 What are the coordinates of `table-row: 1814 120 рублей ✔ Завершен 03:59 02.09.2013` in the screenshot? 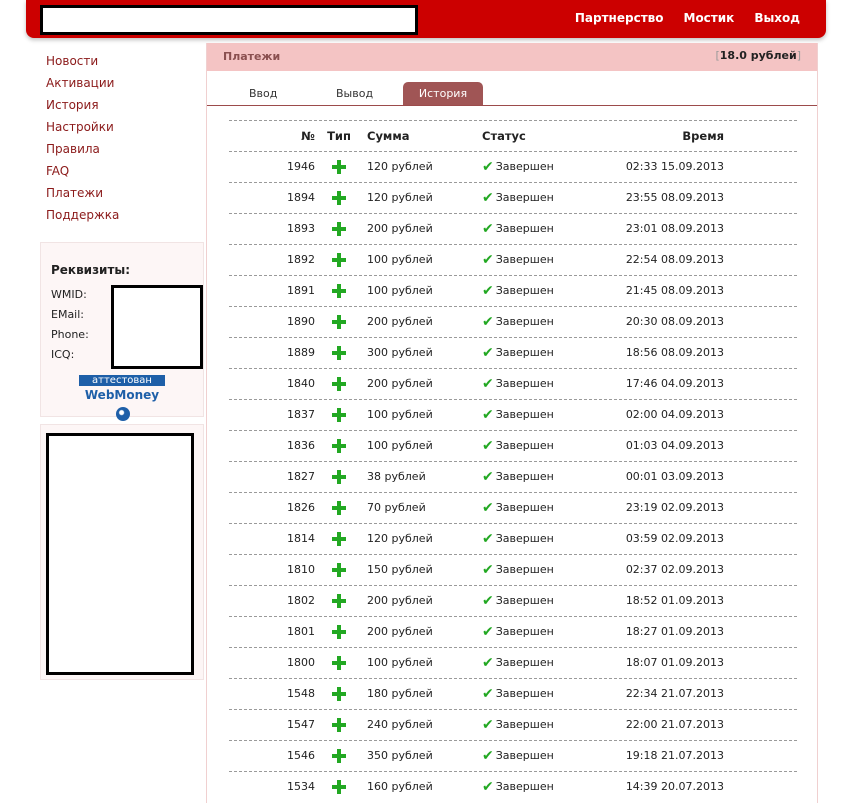 It's located at (513, 538).